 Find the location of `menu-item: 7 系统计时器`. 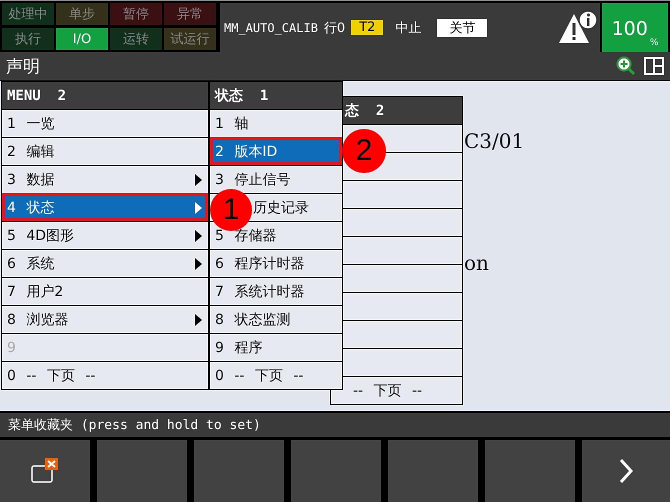

menu-item: 7 系统计时器 is located at coordinates (276, 291).